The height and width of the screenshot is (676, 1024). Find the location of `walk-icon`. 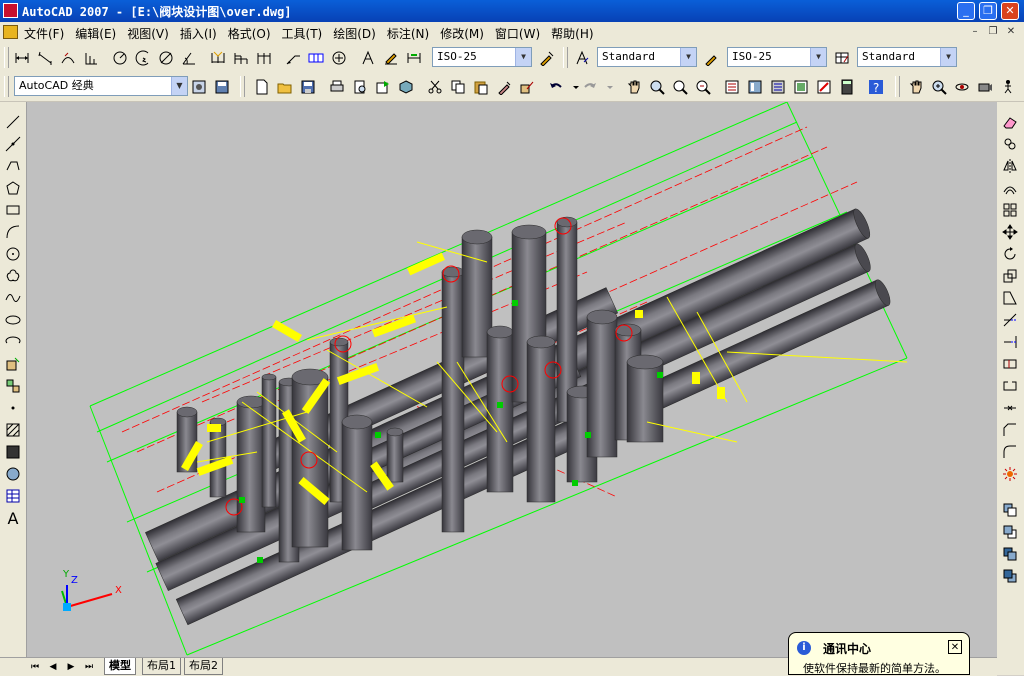

walk-icon is located at coordinates (1008, 86).